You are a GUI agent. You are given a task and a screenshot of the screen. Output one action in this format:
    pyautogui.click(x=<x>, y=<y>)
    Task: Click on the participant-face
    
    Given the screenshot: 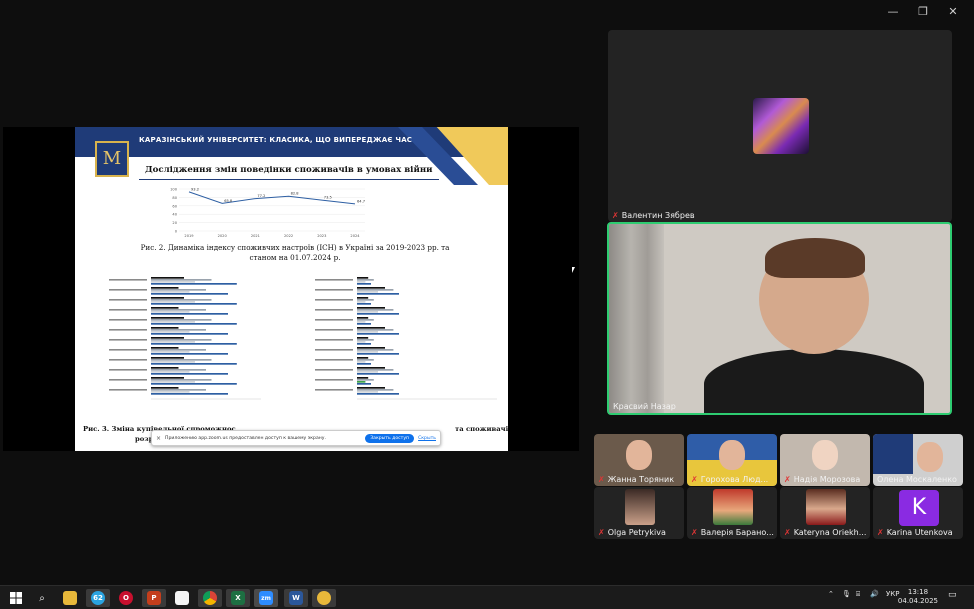 What is the action you would take?
    pyautogui.click(x=732, y=455)
    